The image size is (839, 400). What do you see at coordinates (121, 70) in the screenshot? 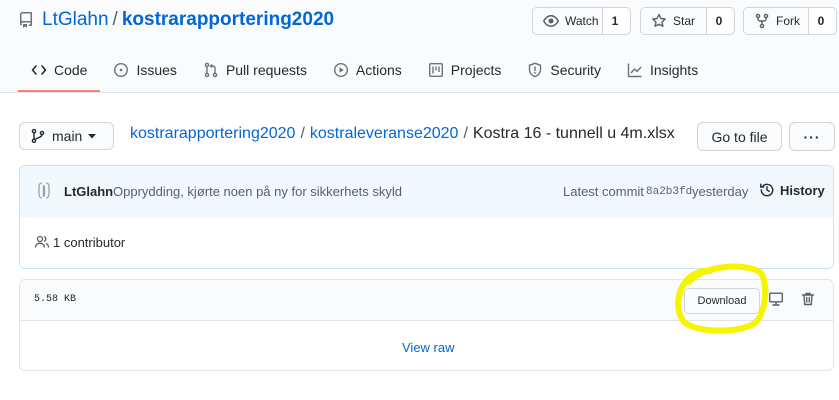
I see `issue-icon` at bounding box center [121, 70].